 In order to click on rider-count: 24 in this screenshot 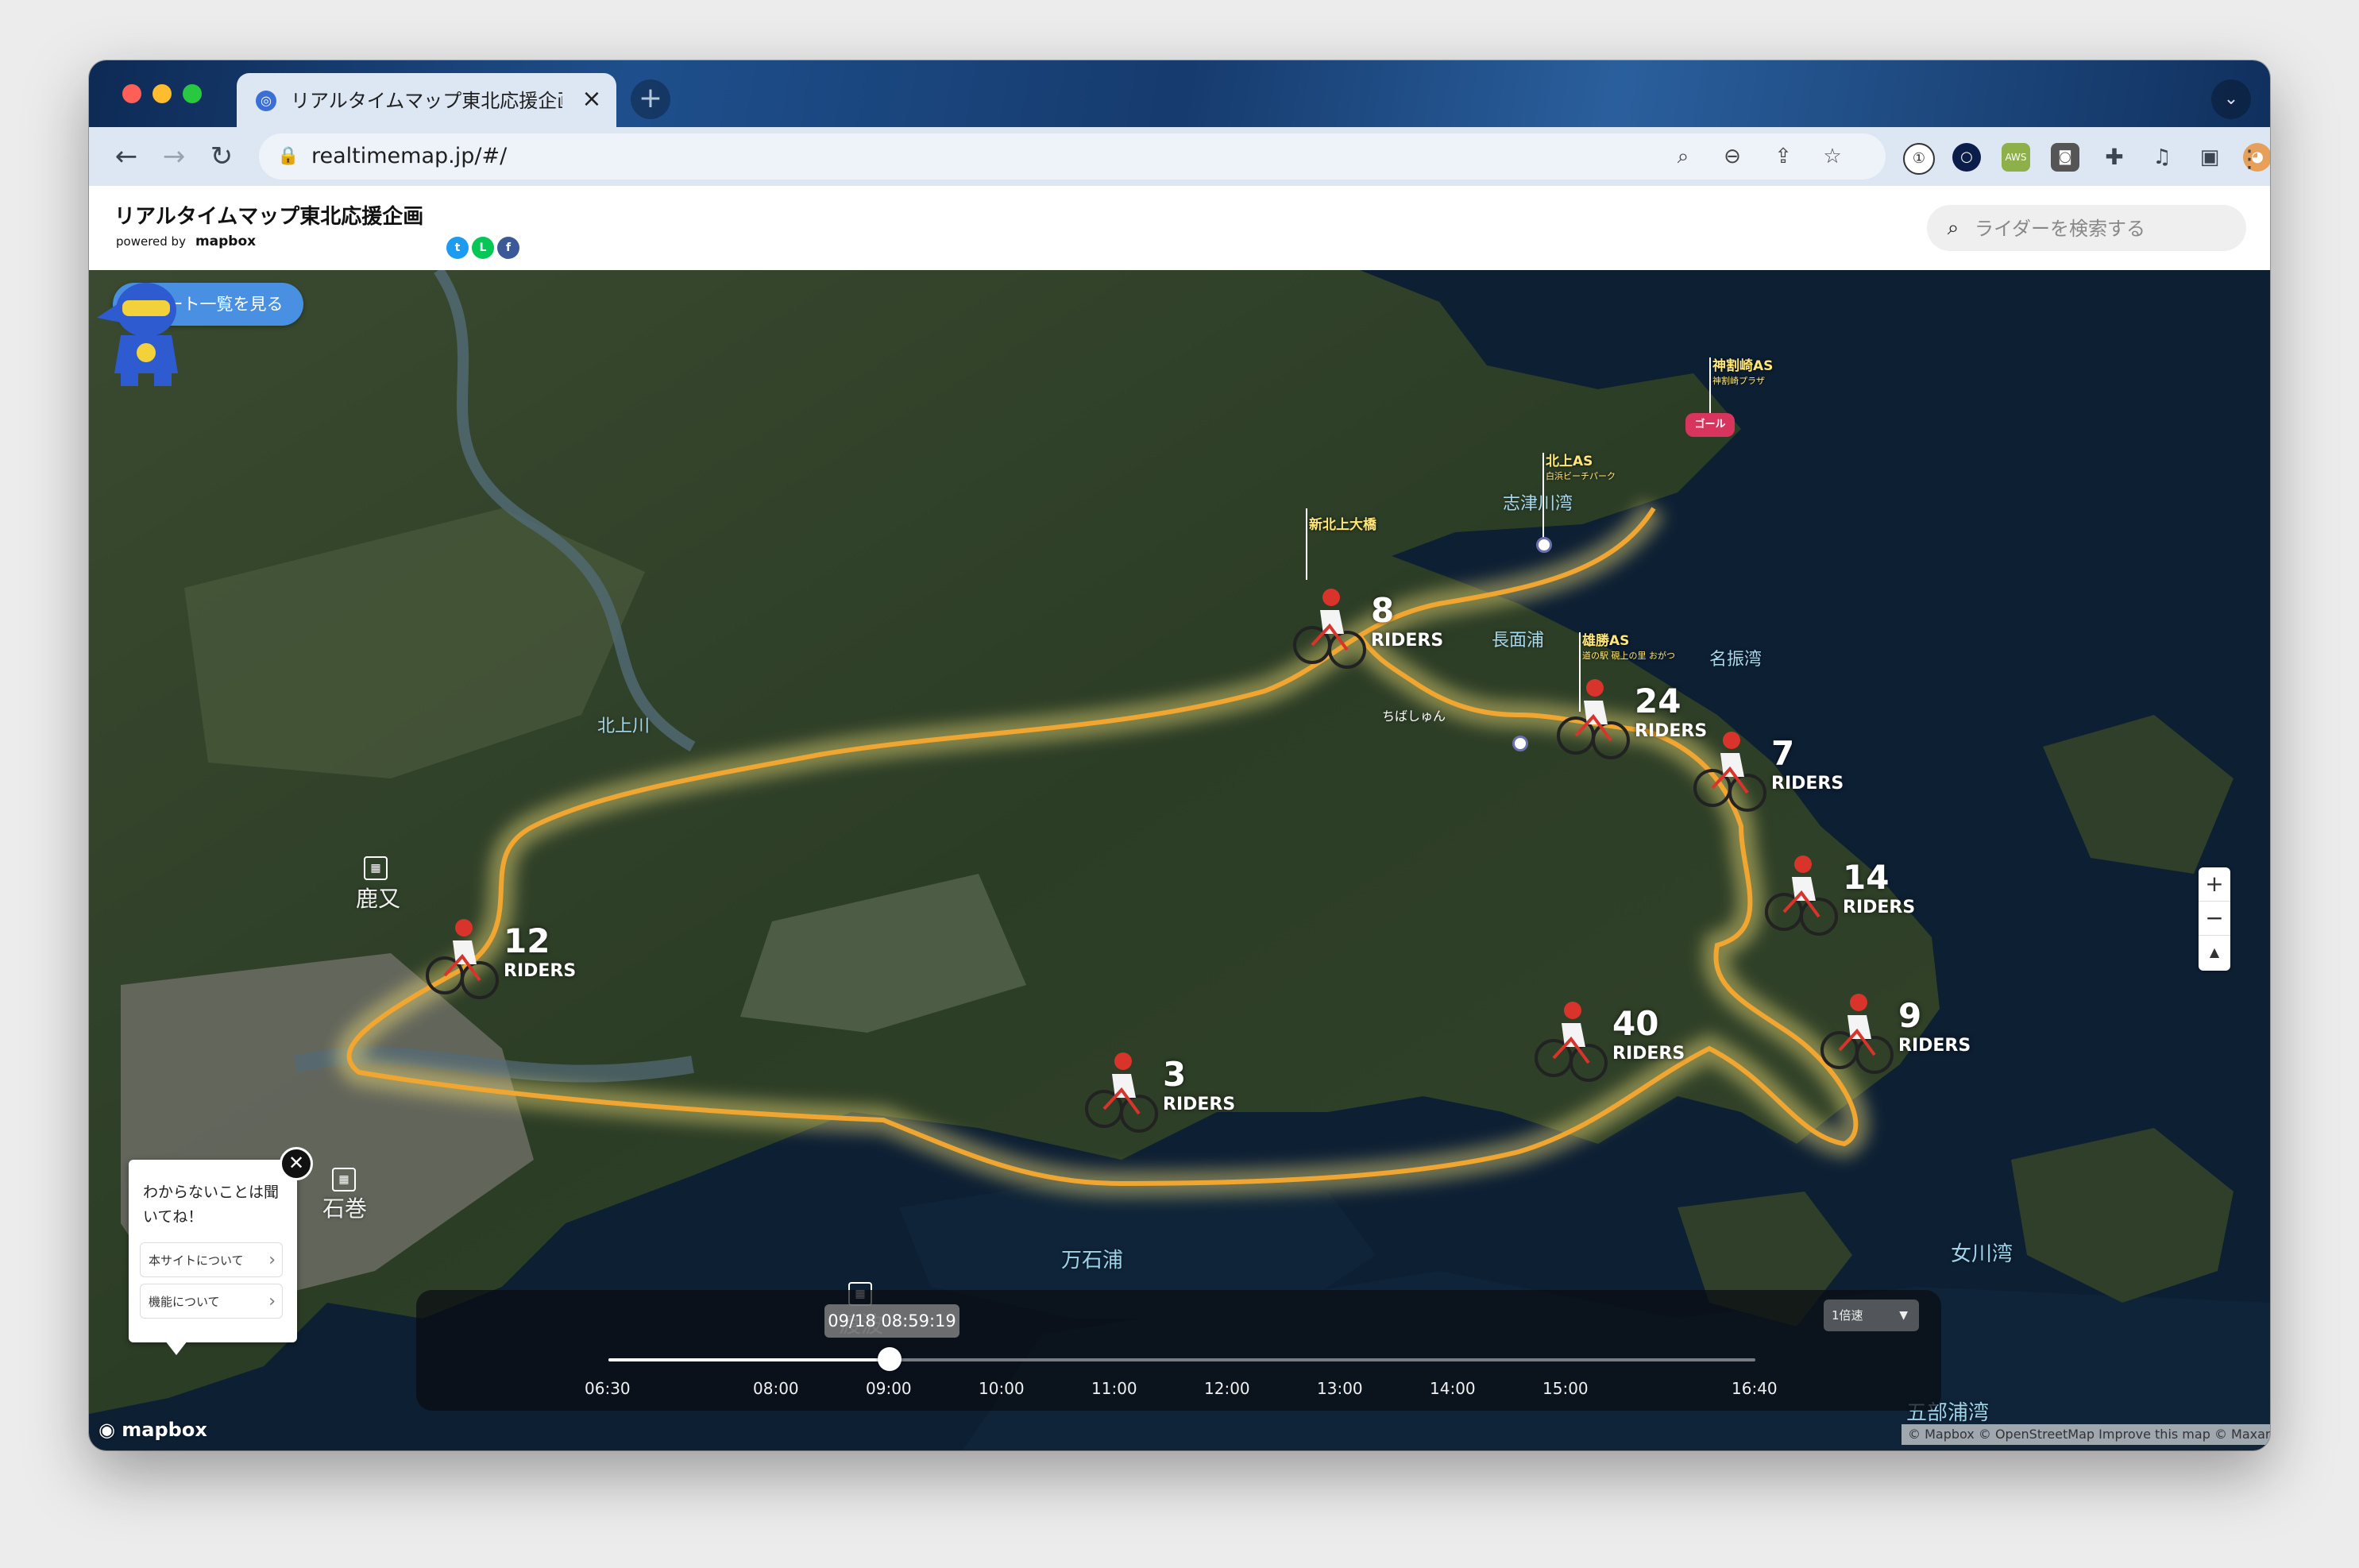, I will do `click(1658, 701)`.